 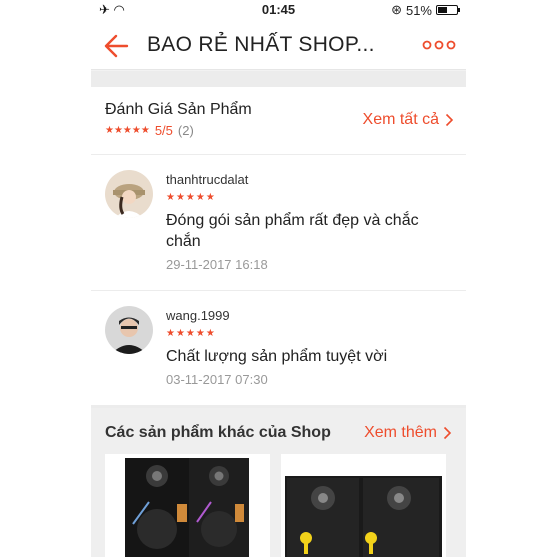 I want to click on rotation-lock-icon: ⊛, so click(x=396, y=9).